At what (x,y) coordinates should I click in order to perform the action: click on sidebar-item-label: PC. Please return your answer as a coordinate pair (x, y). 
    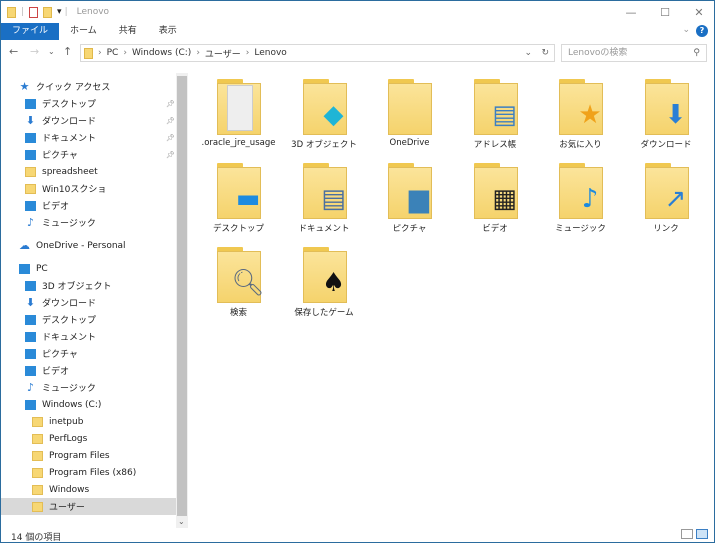
    Looking at the image, I should click on (42, 268).